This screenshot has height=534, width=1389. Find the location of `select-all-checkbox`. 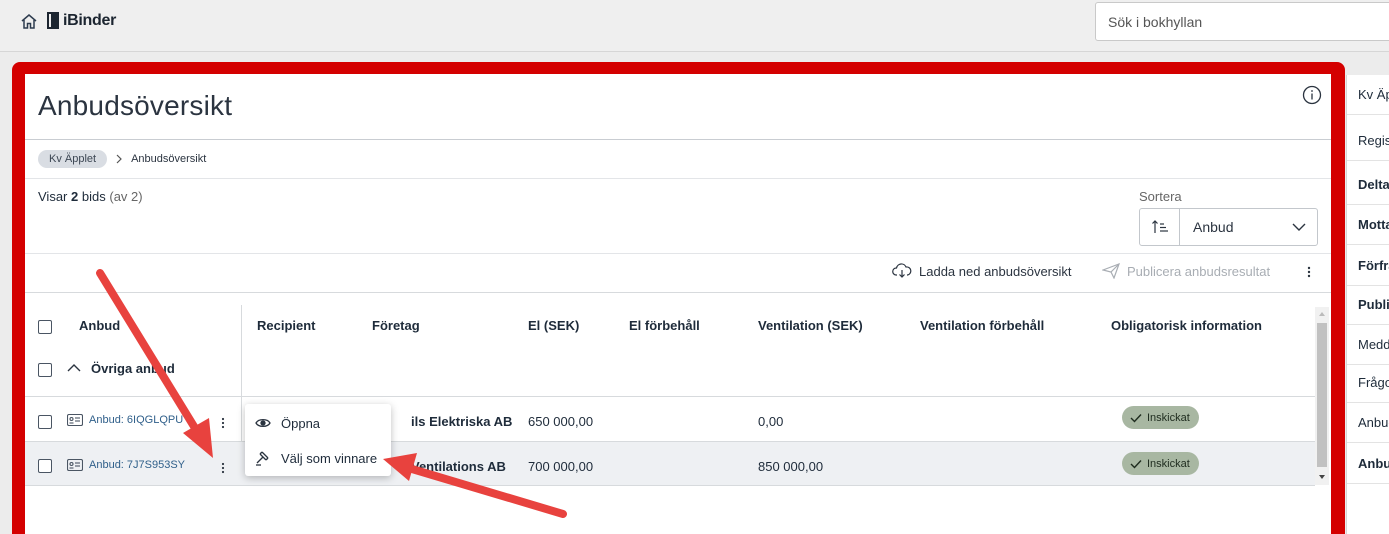

select-all-checkbox is located at coordinates (45, 327).